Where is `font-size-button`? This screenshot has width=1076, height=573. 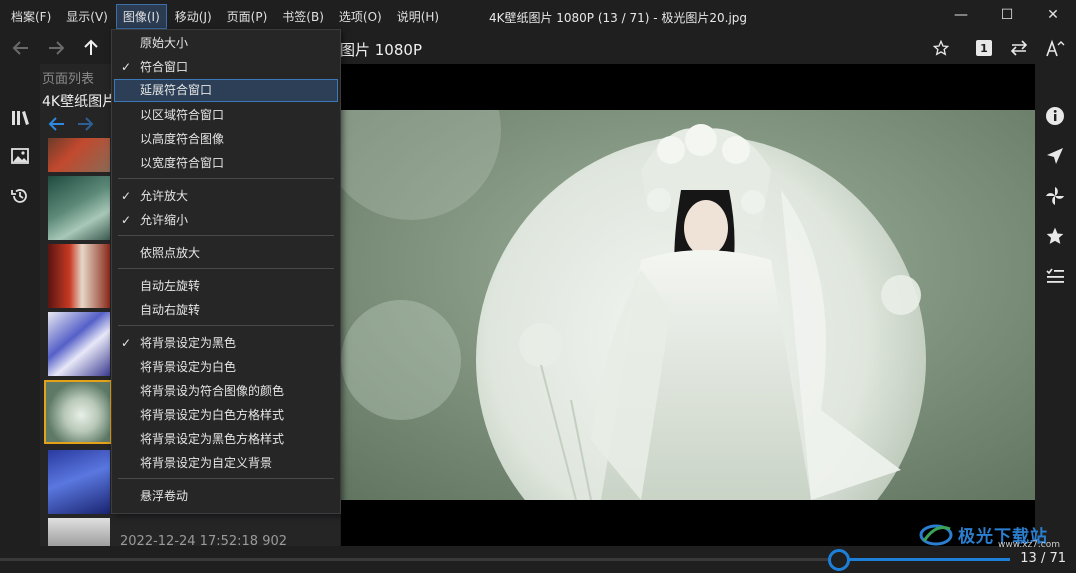
font-size-button is located at coordinates (1055, 48).